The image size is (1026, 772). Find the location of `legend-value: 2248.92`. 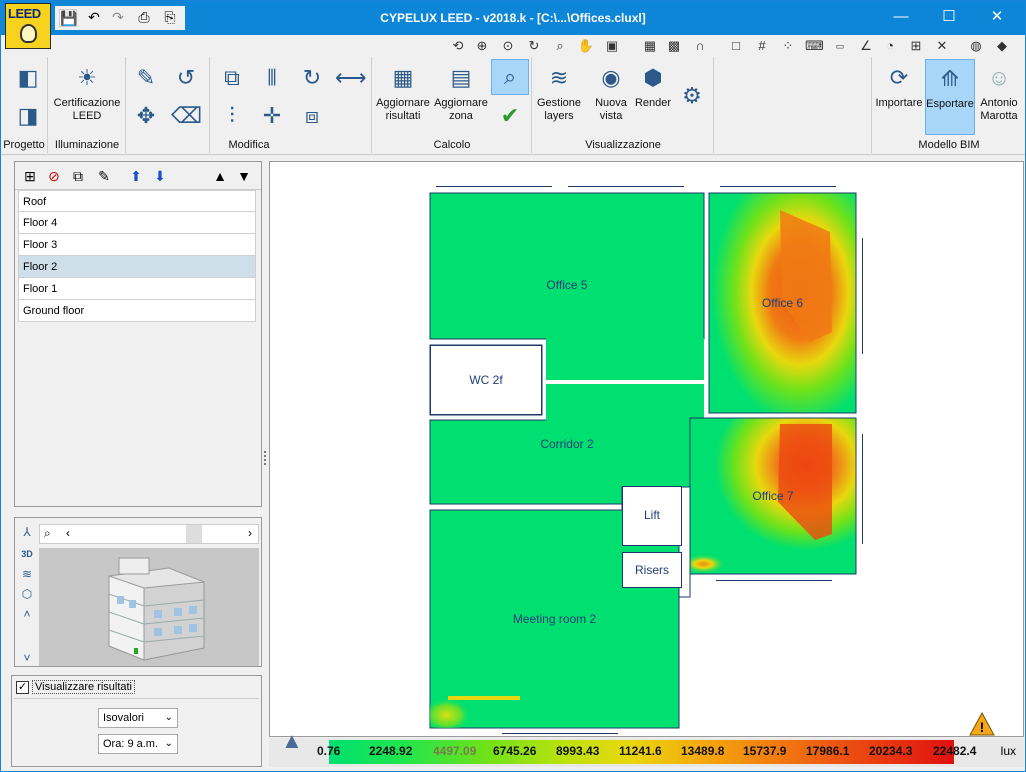

legend-value: 2248.92 is located at coordinates (391, 751).